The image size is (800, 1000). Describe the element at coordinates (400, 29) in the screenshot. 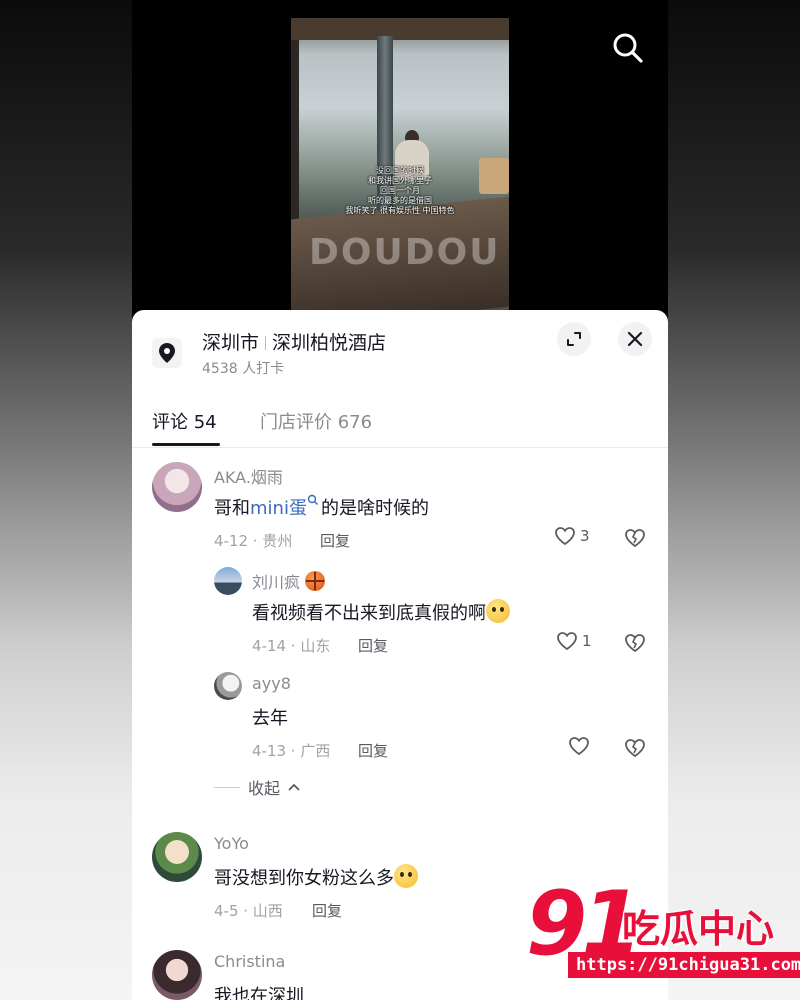

I see `window-frame` at that location.